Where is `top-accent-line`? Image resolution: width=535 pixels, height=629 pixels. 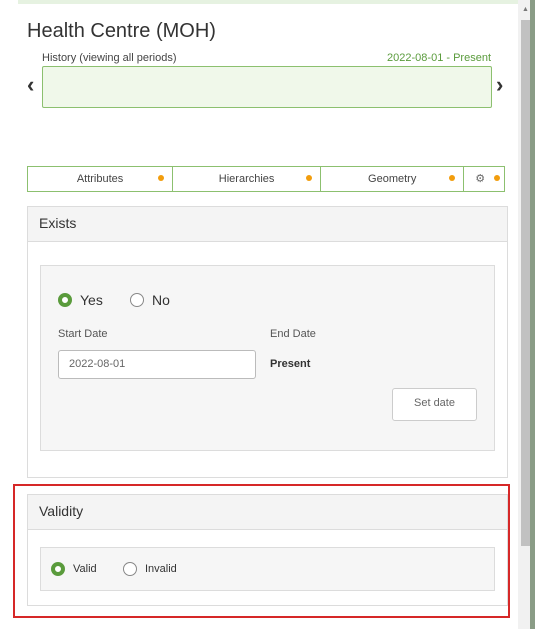 top-accent-line is located at coordinates (268, 2).